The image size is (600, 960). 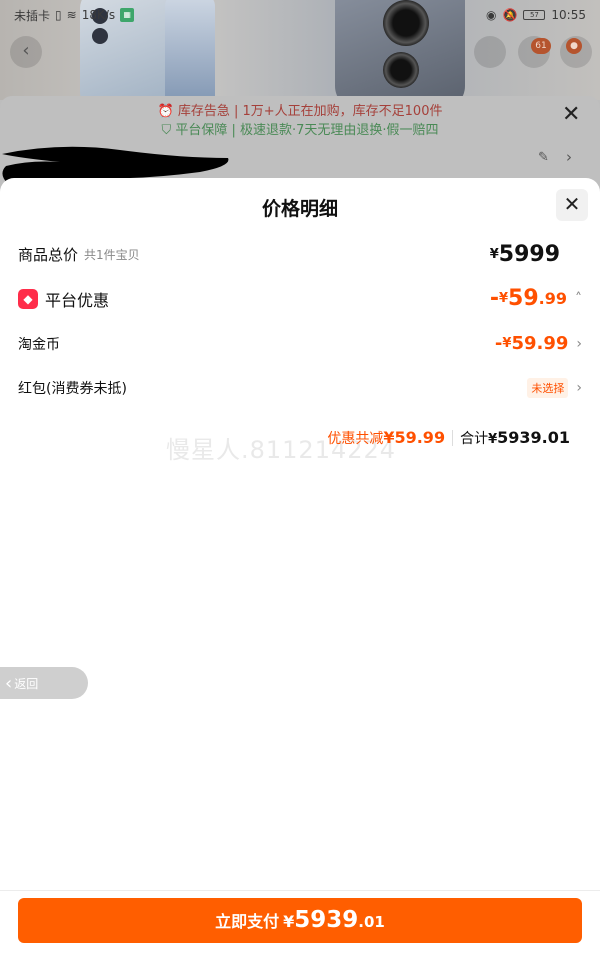 I want to click on alarm-icon: ⏰, so click(x=165, y=111).